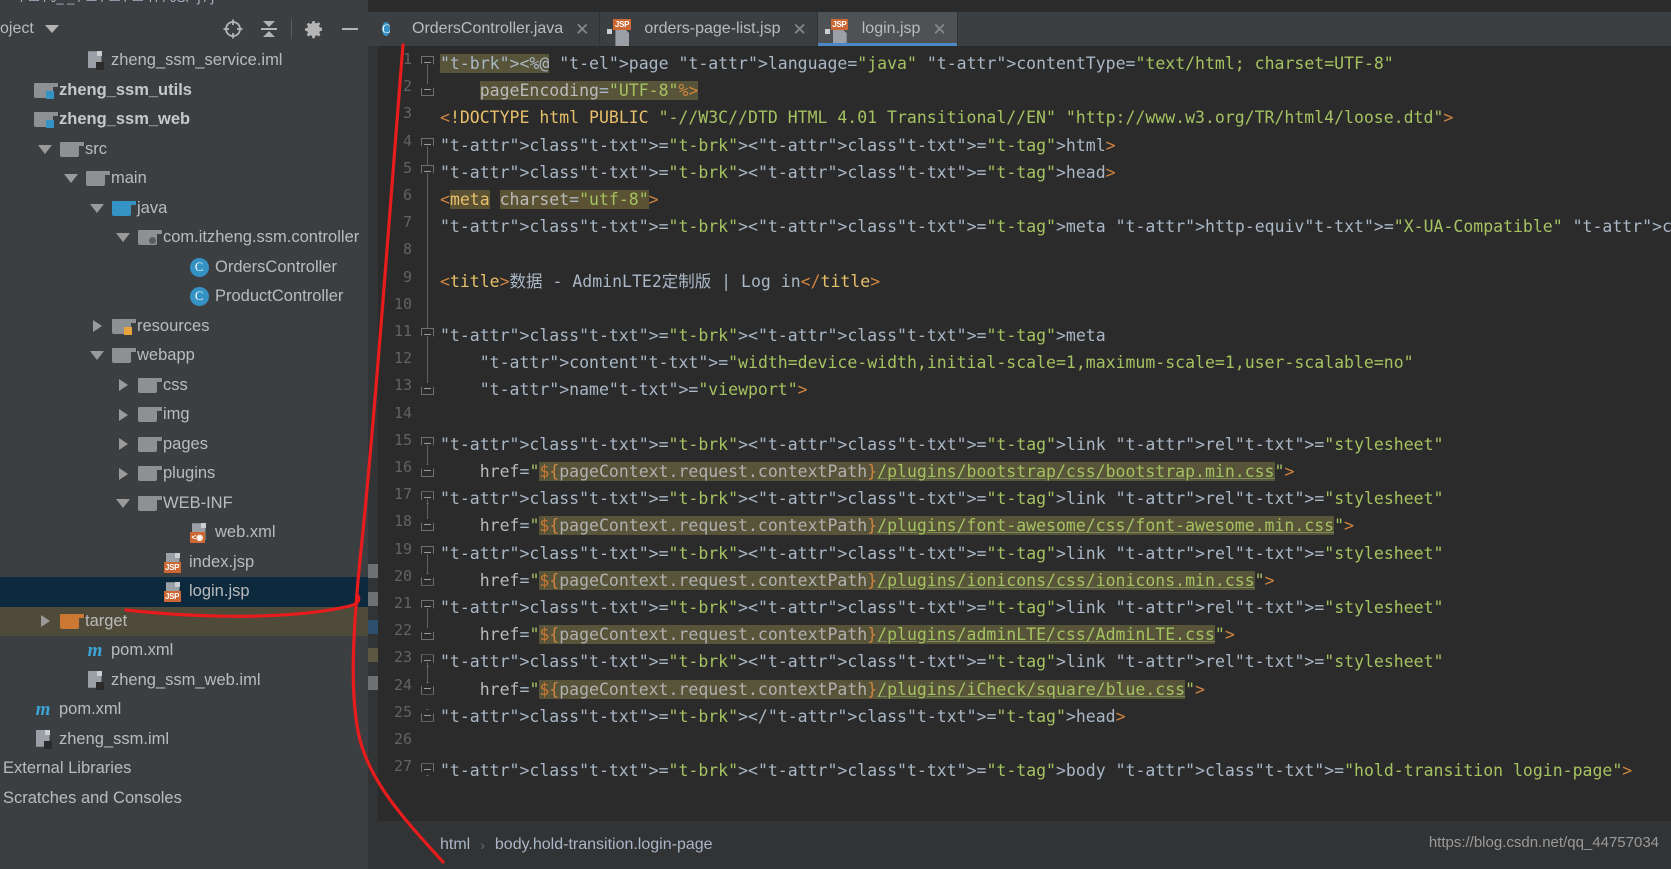 This screenshot has height=869, width=1671. I want to click on tree-item-label: pom.xml, so click(90, 709).